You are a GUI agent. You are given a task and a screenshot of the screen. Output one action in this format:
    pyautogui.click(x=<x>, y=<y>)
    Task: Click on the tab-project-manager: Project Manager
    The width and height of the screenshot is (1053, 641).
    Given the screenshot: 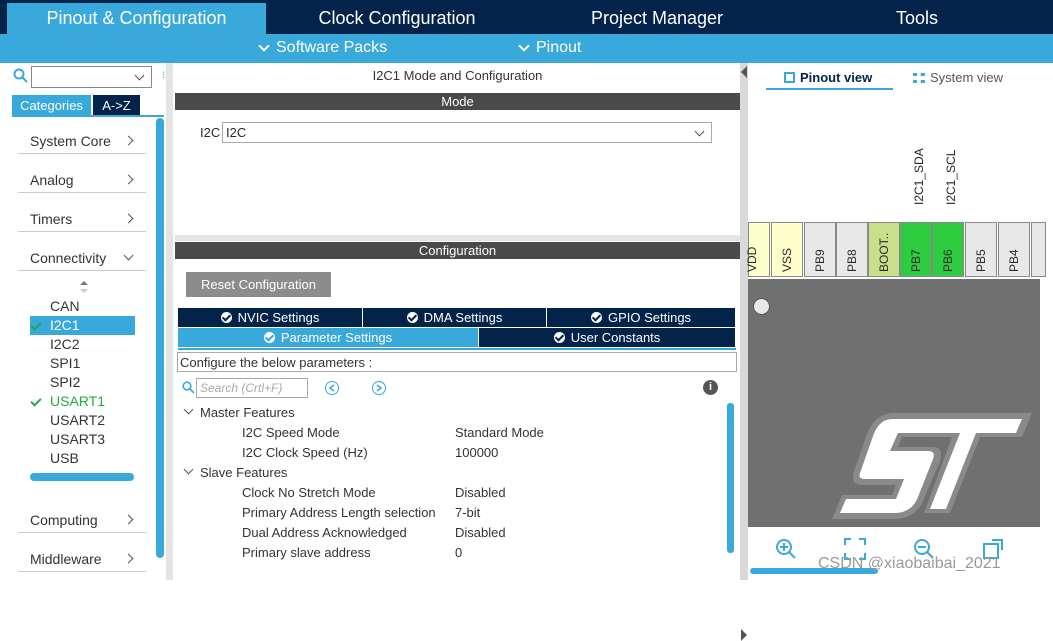 What is the action you would take?
    pyautogui.click(x=657, y=18)
    